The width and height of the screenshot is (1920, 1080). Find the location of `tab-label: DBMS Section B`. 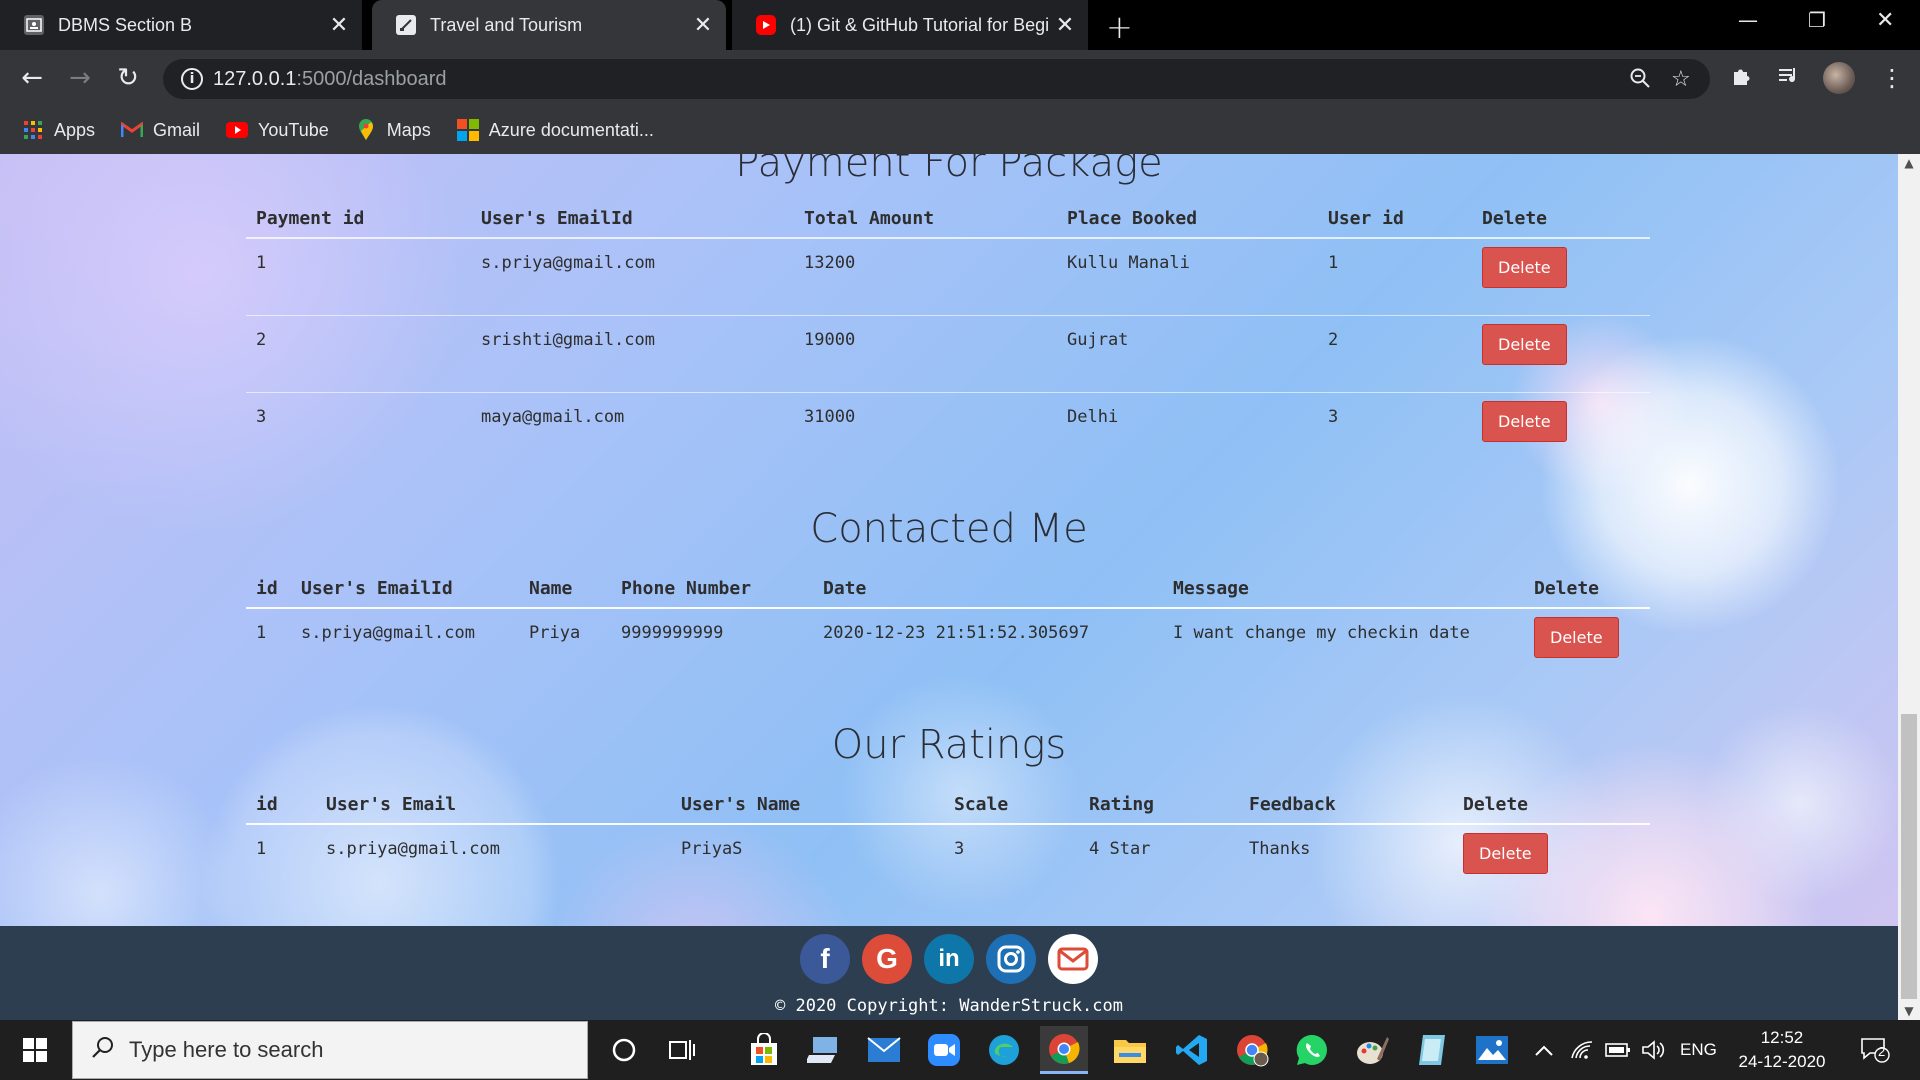

tab-label: DBMS Section B is located at coordinates (125, 24).